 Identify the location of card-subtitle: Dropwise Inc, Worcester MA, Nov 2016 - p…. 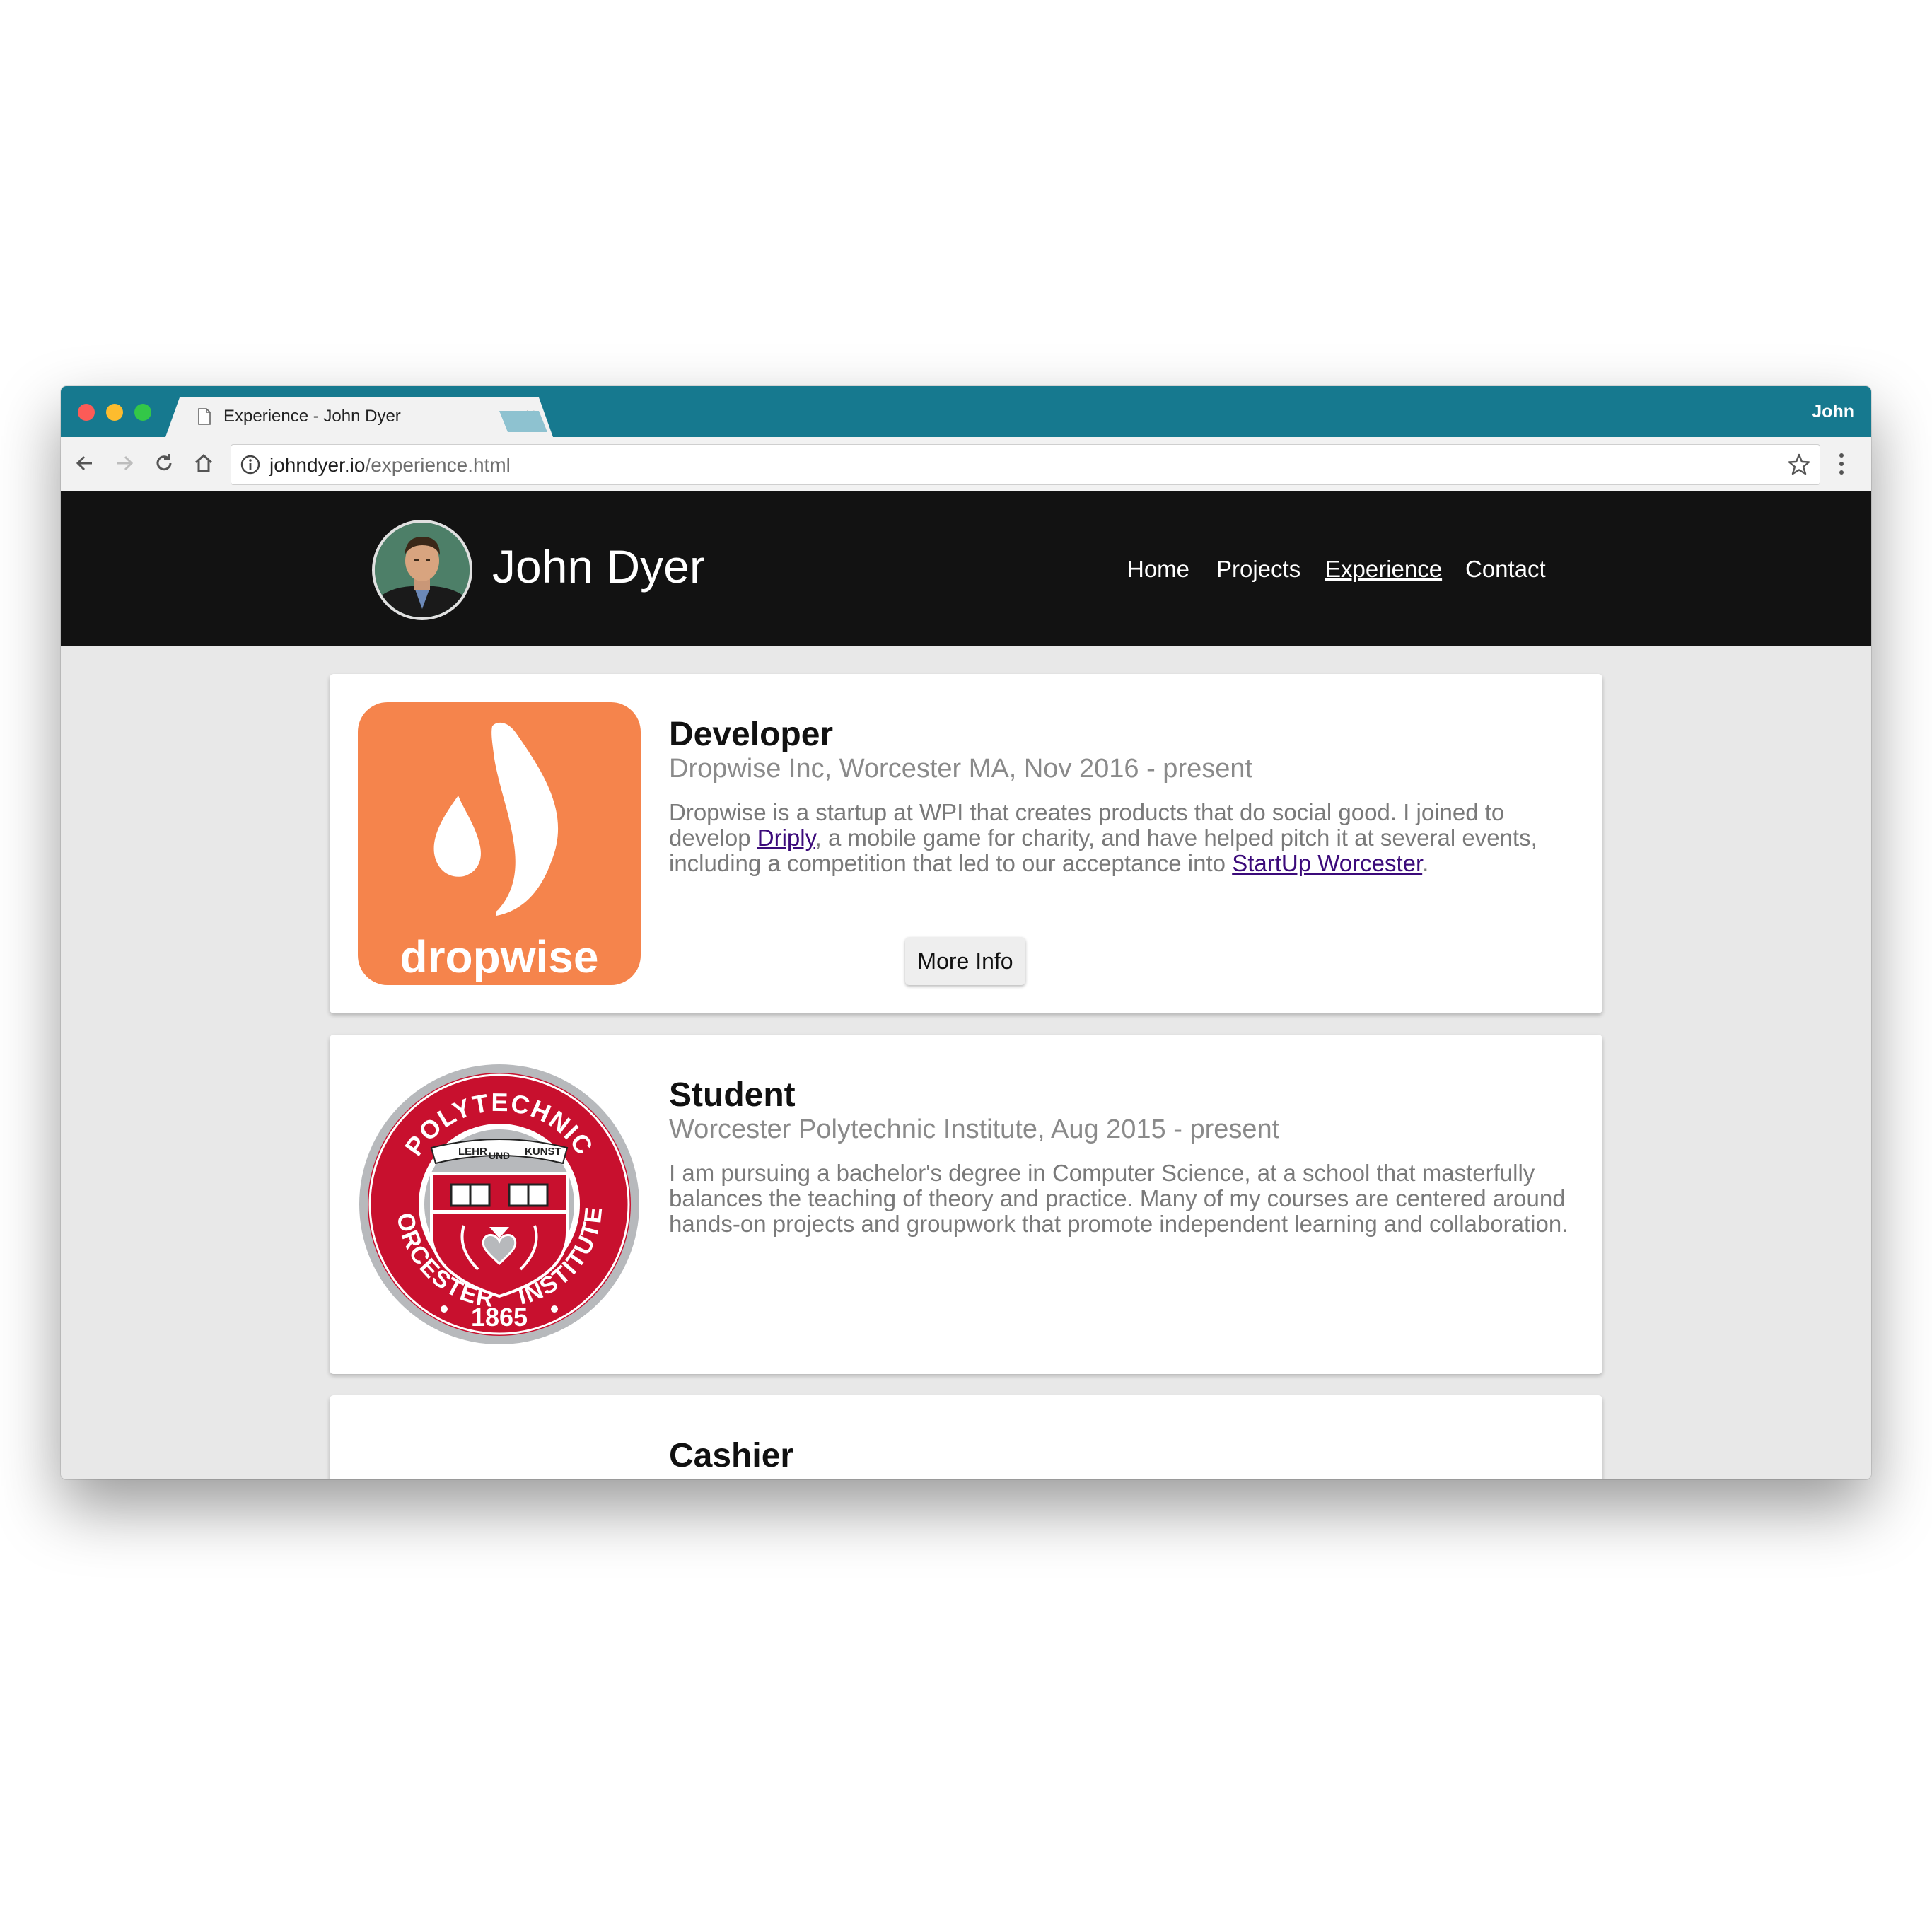
(961, 769).